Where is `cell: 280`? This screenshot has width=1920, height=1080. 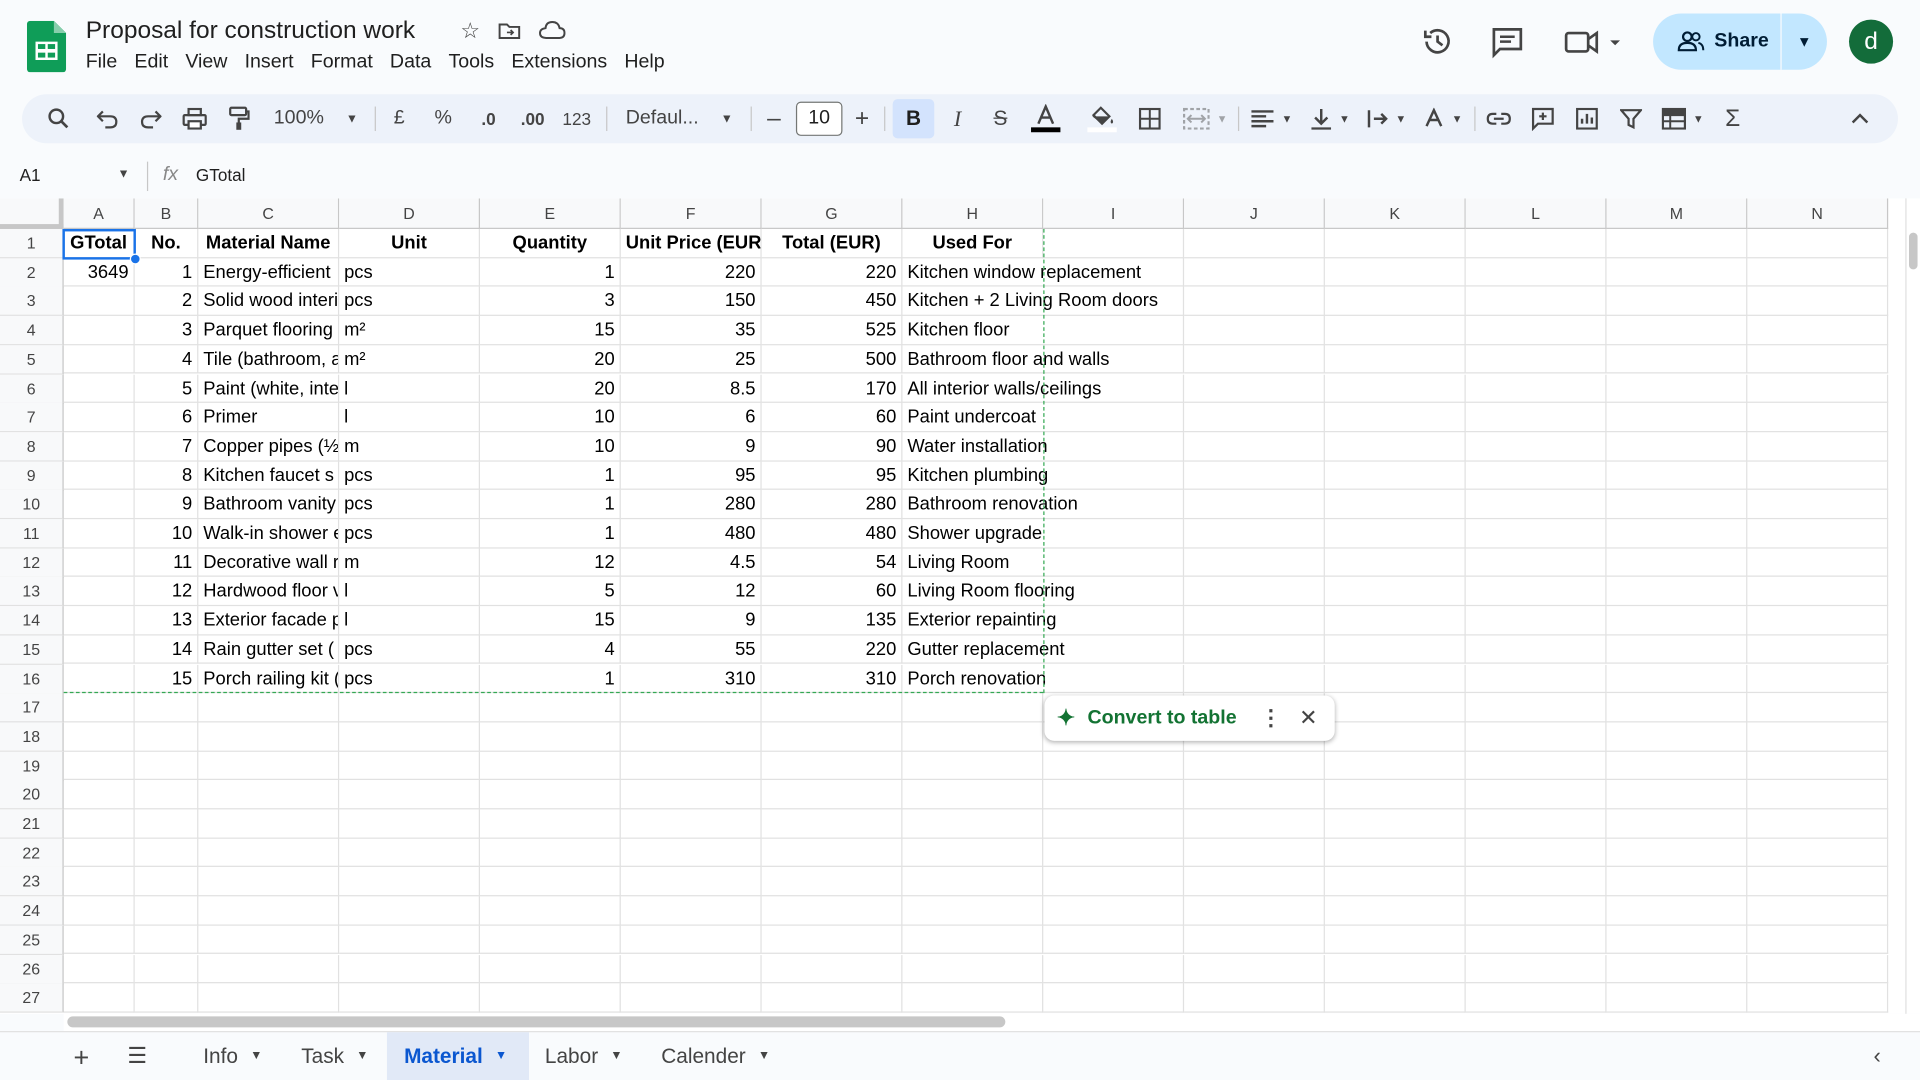 cell: 280 is located at coordinates (832, 505).